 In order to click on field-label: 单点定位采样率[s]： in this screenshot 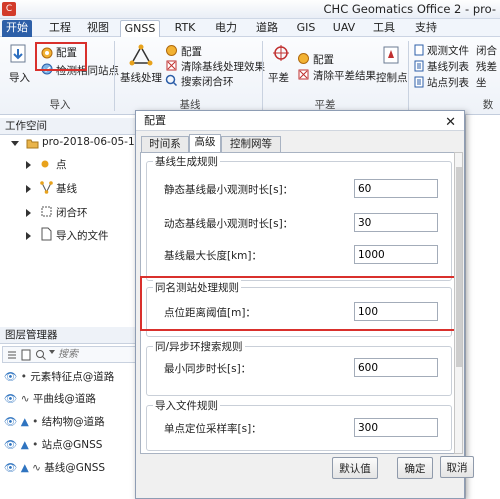, I will do `click(213, 429)`.